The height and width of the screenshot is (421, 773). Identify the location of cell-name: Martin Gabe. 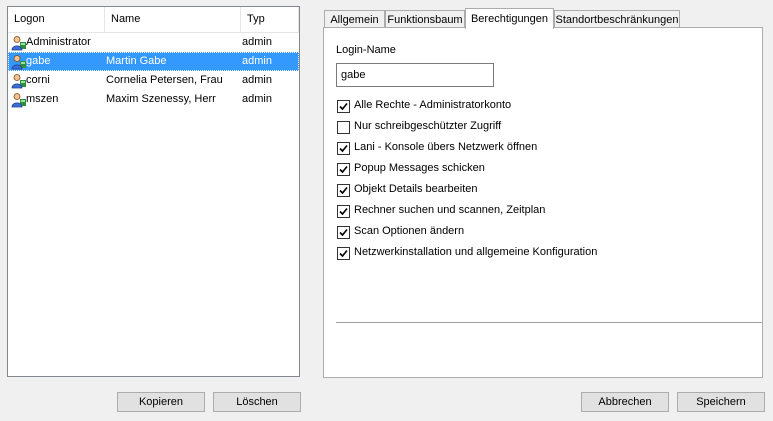
(136, 61).